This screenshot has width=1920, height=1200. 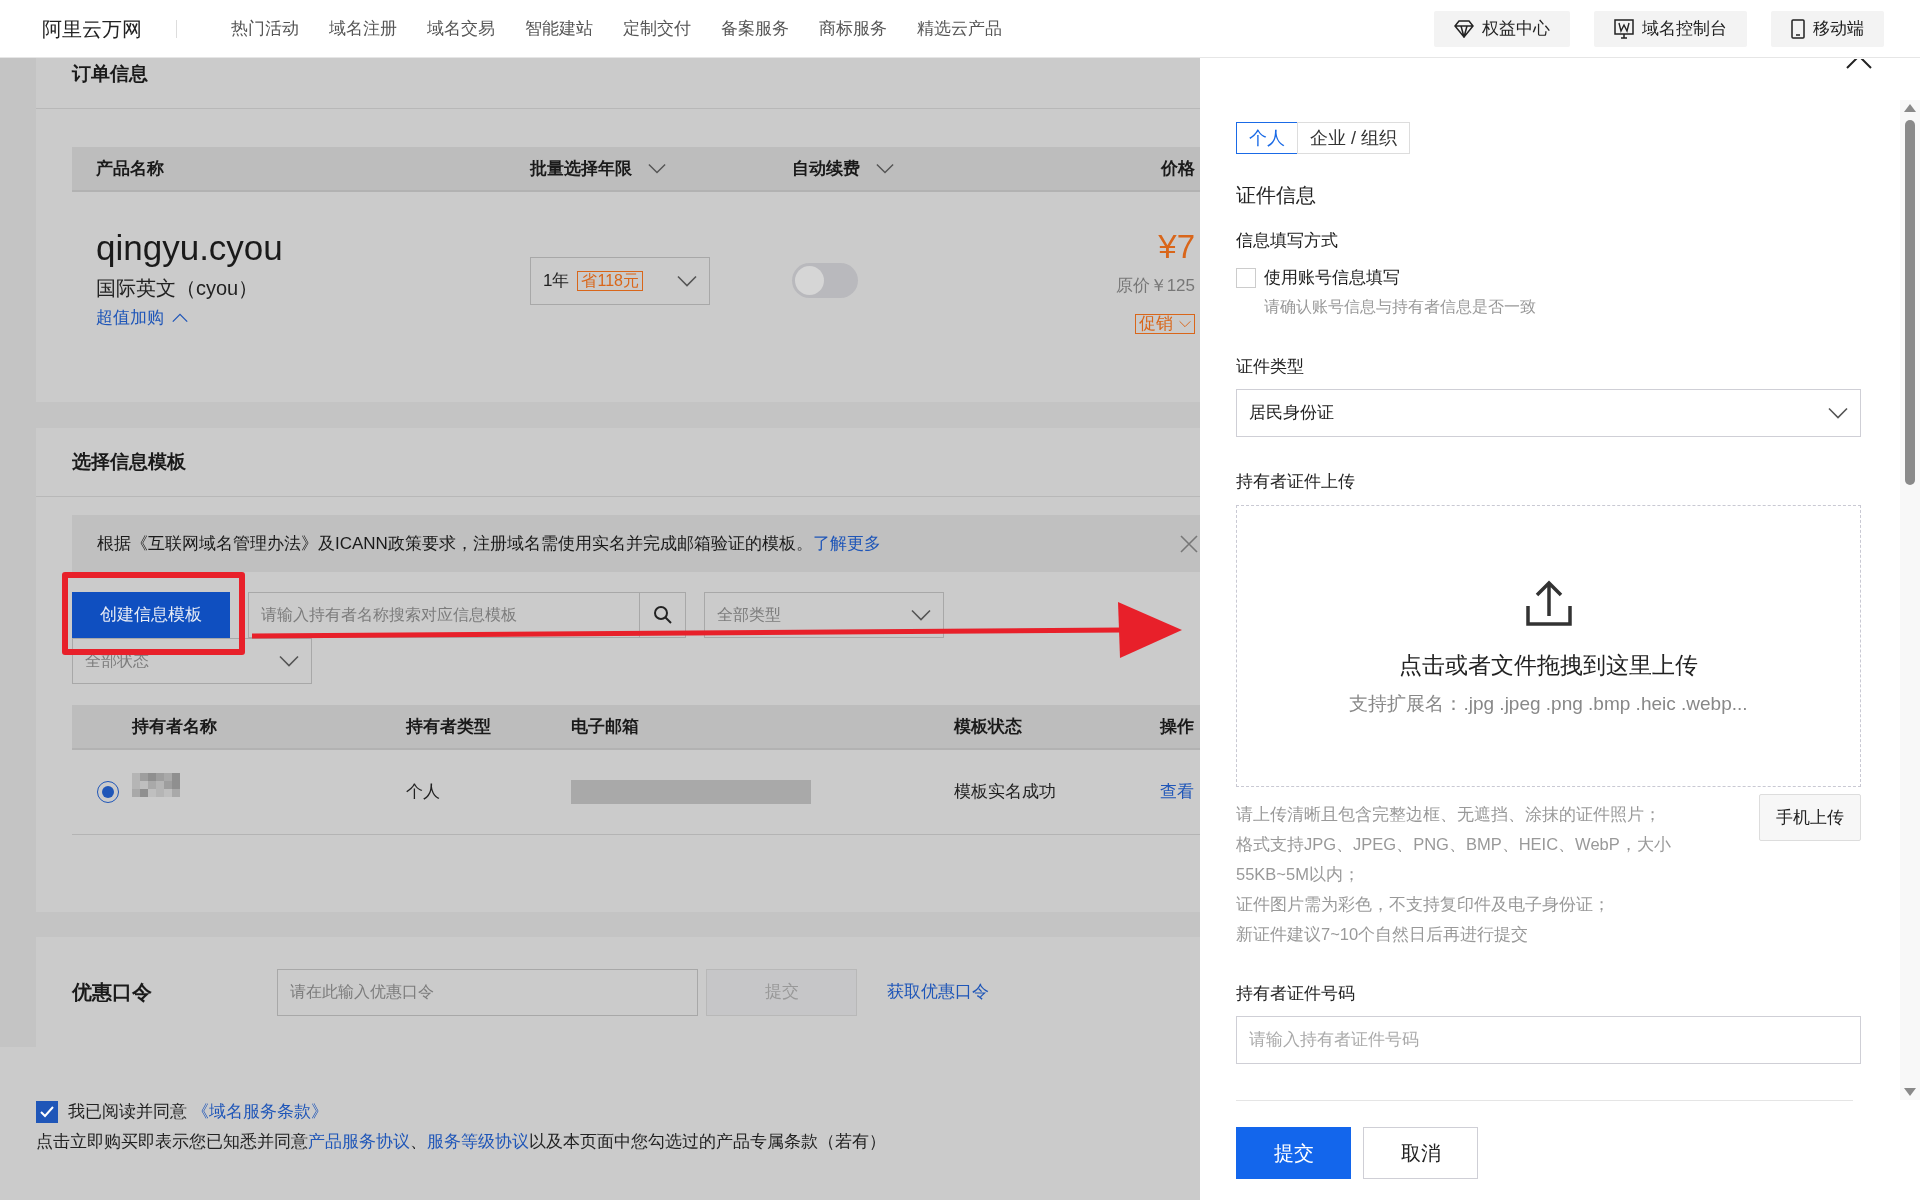 I want to click on logo: 阿里云万网, so click(x=92, y=29).